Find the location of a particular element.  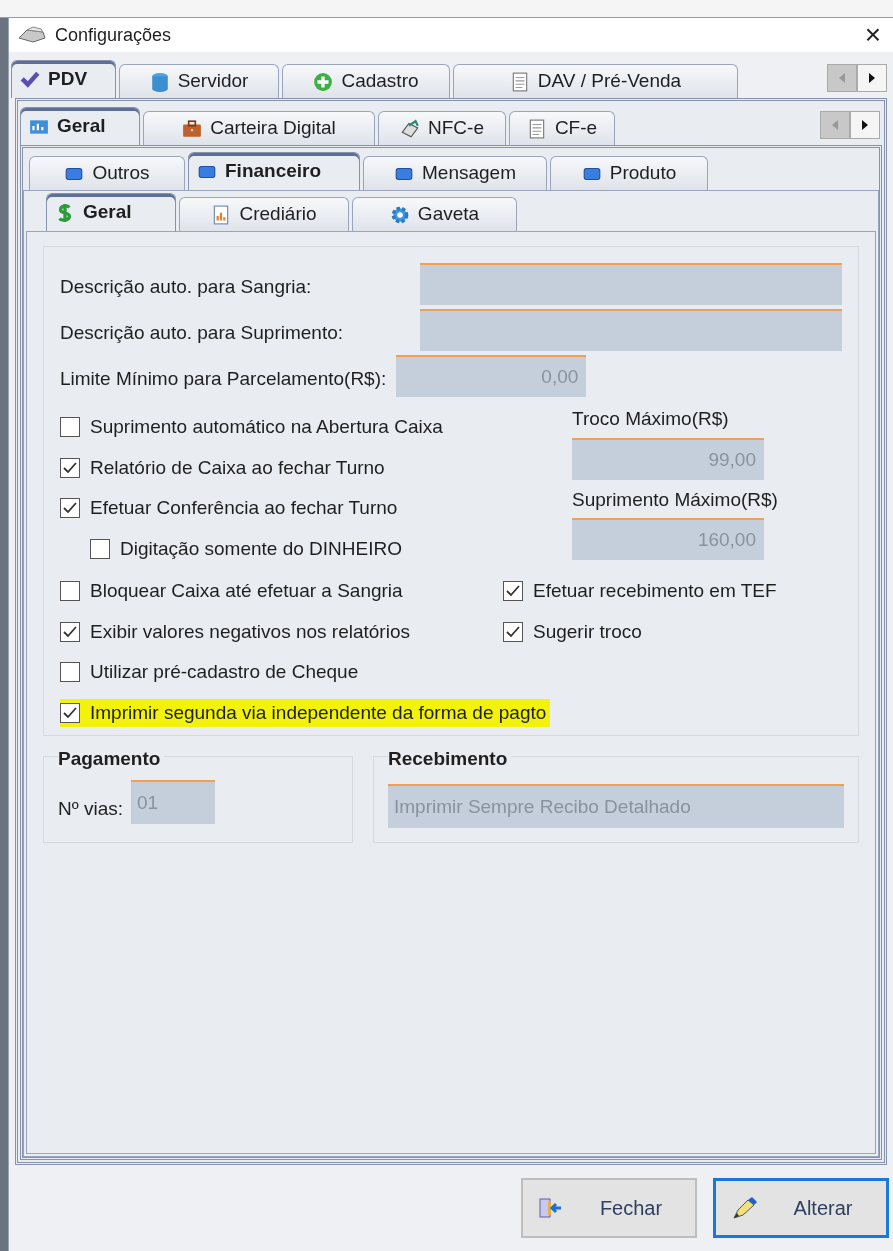

tab: DAV / Pré-Venda is located at coordinates (595, 81).